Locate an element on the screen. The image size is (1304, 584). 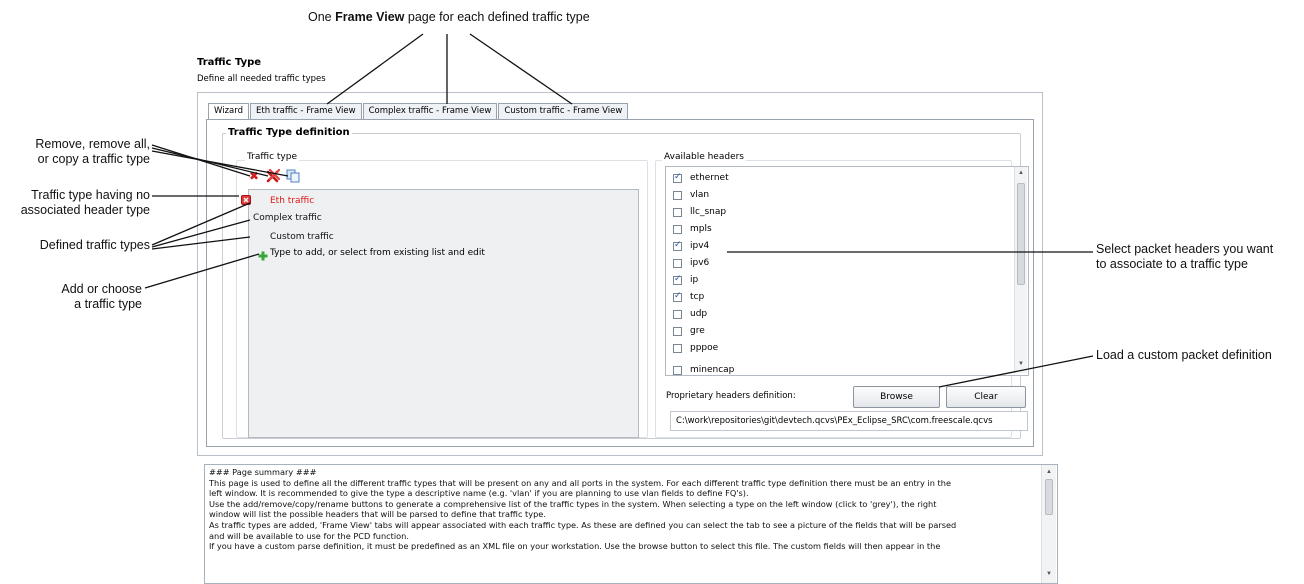
scroll-up-icon: ▲ is located at coordinates (1021, 173).